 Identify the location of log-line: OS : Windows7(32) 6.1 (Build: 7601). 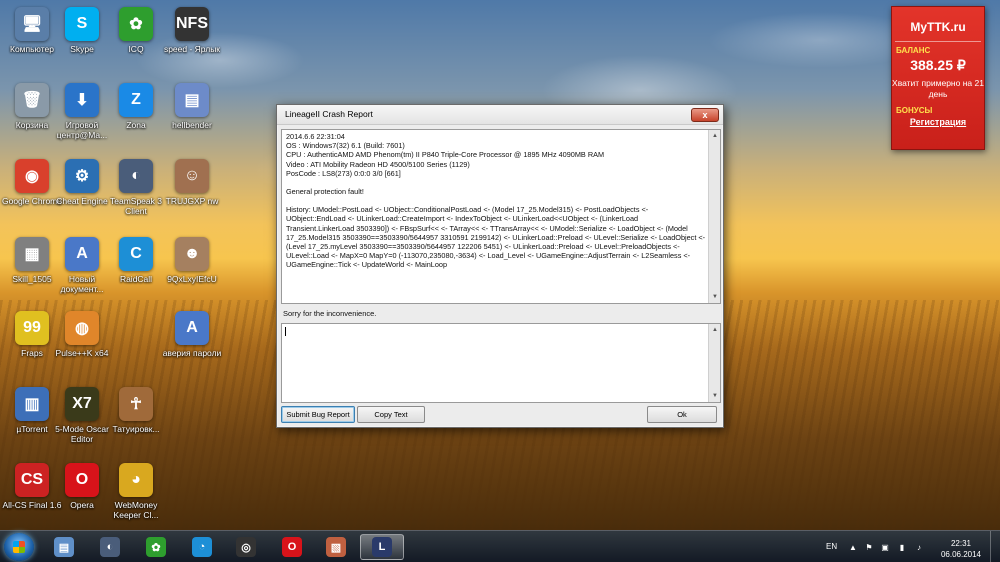
(345, 146).